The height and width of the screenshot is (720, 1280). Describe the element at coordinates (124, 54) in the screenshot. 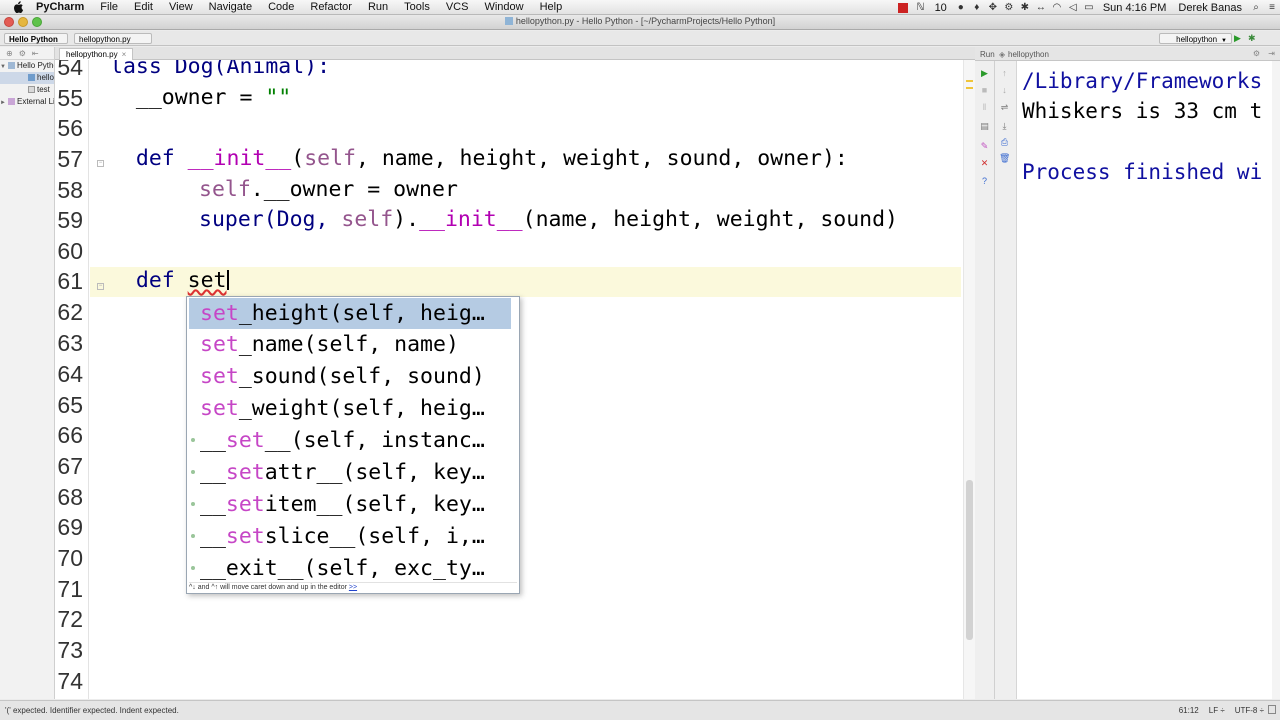

I see `close-icon: ×` at that location.